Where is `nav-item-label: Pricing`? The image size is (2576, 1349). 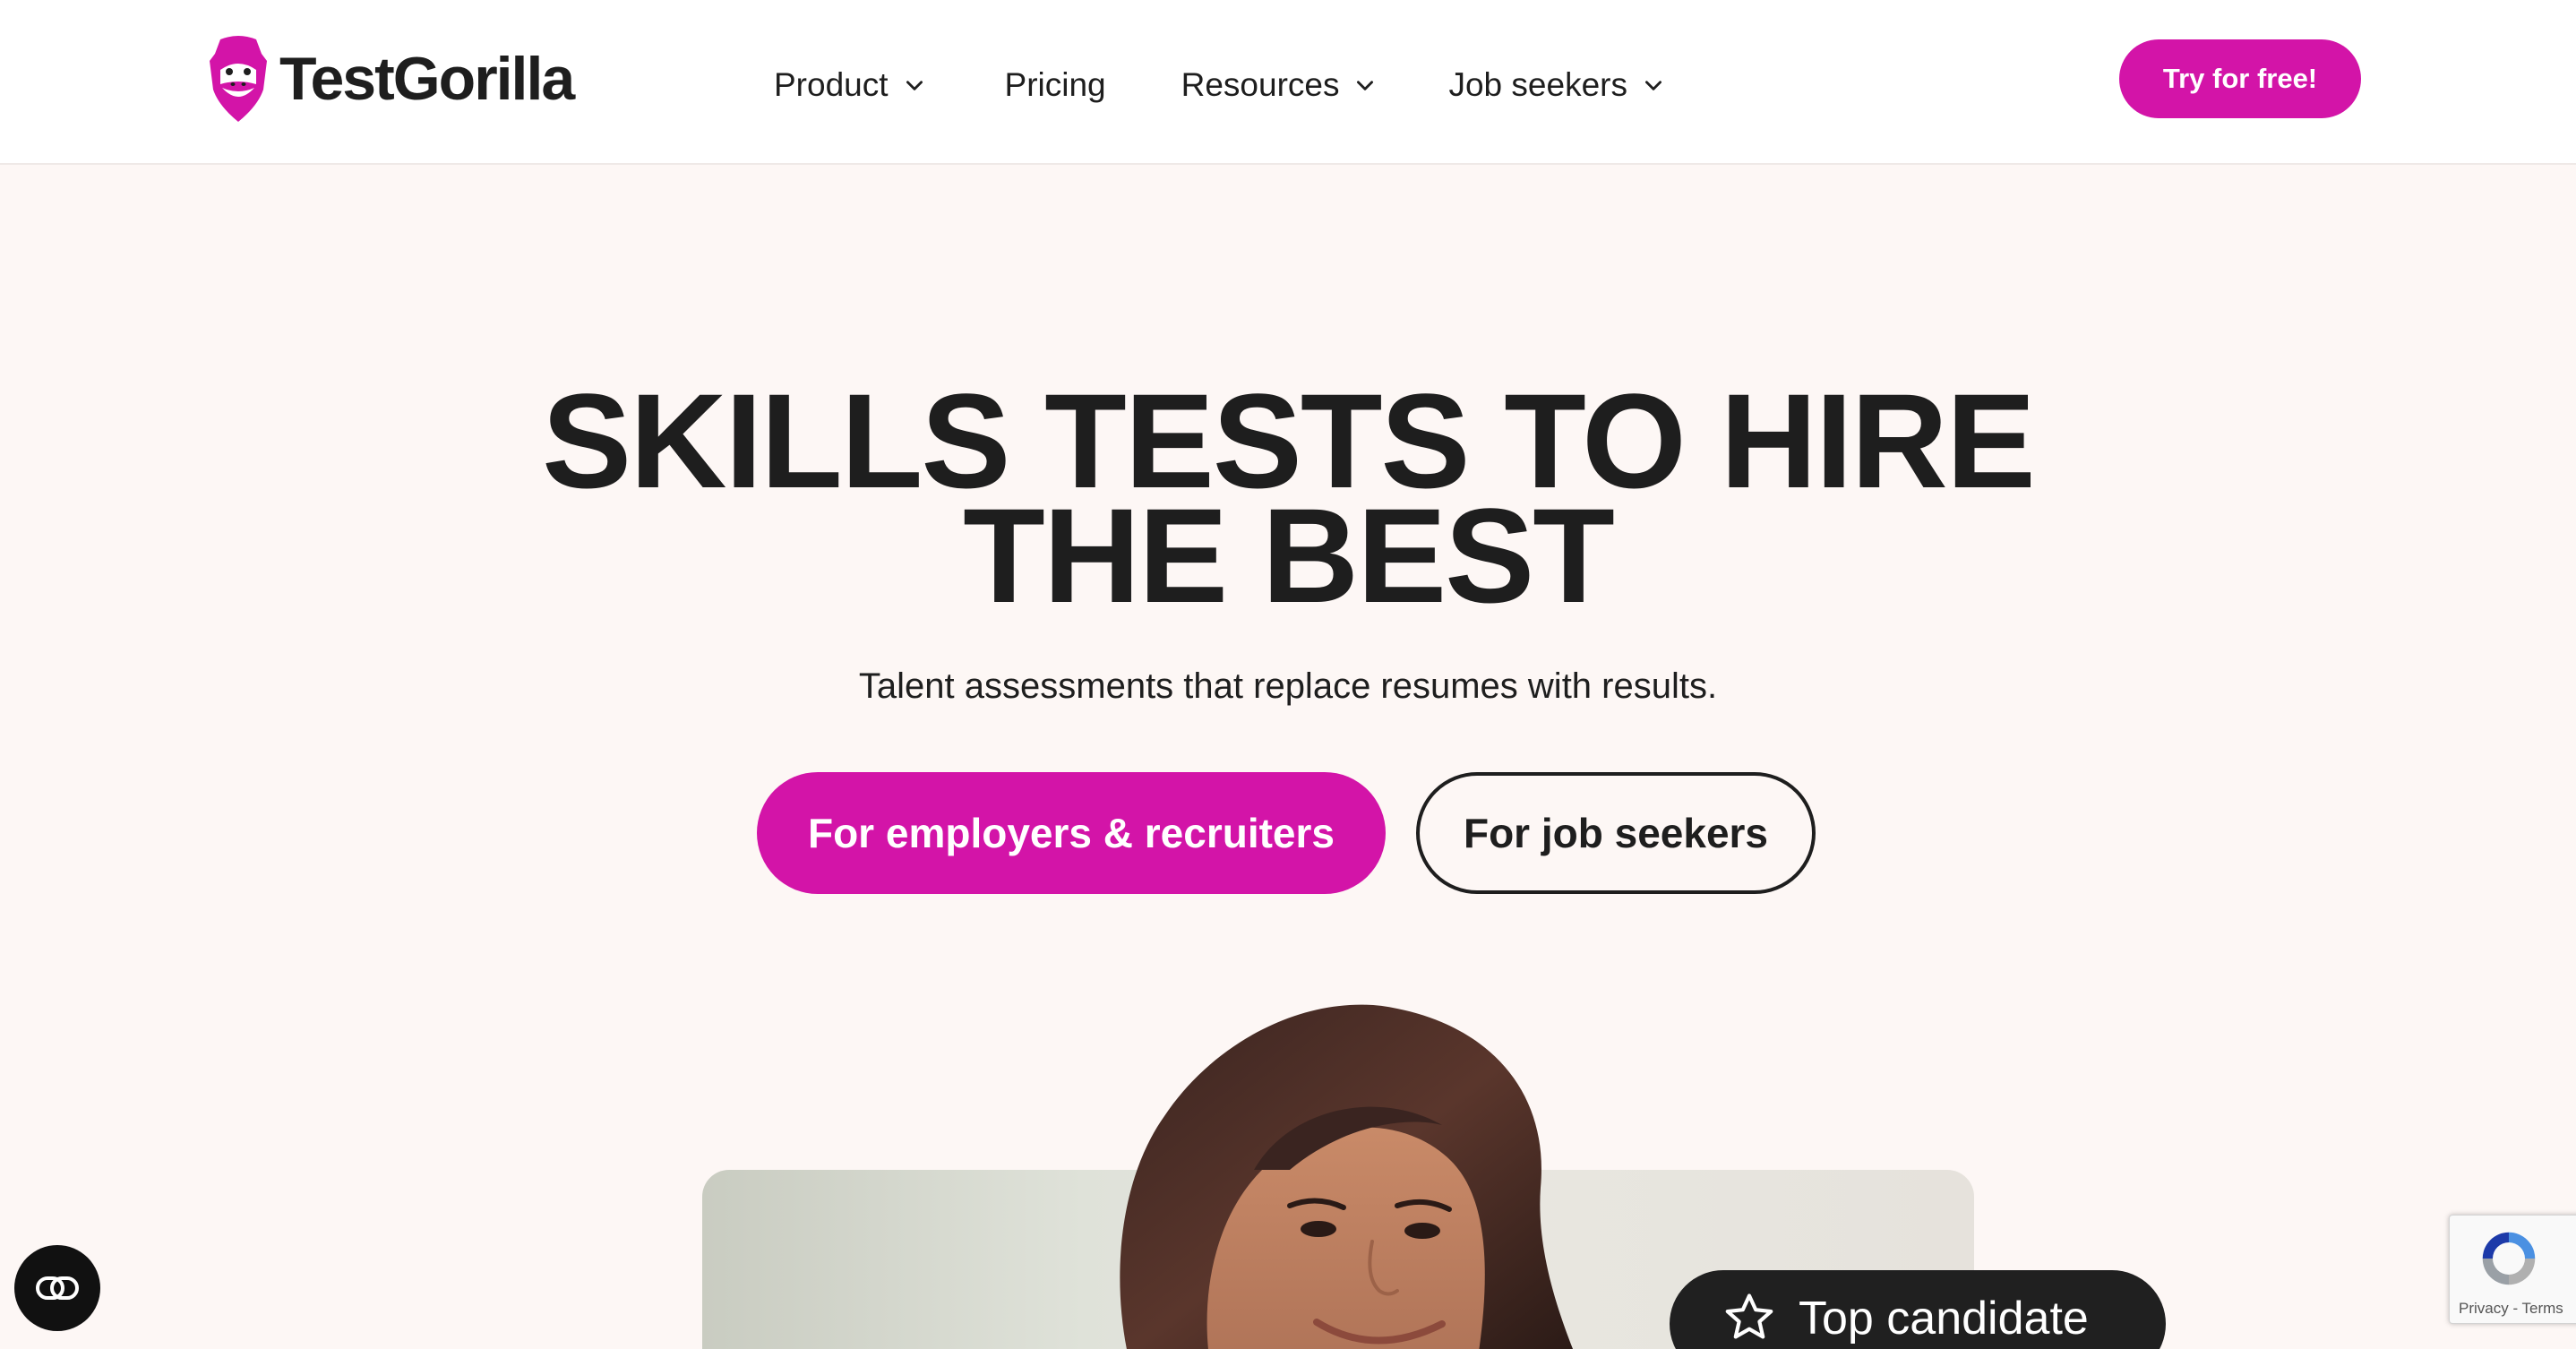
nav-item-label: Pricing is located at coordinates (1055, 84).